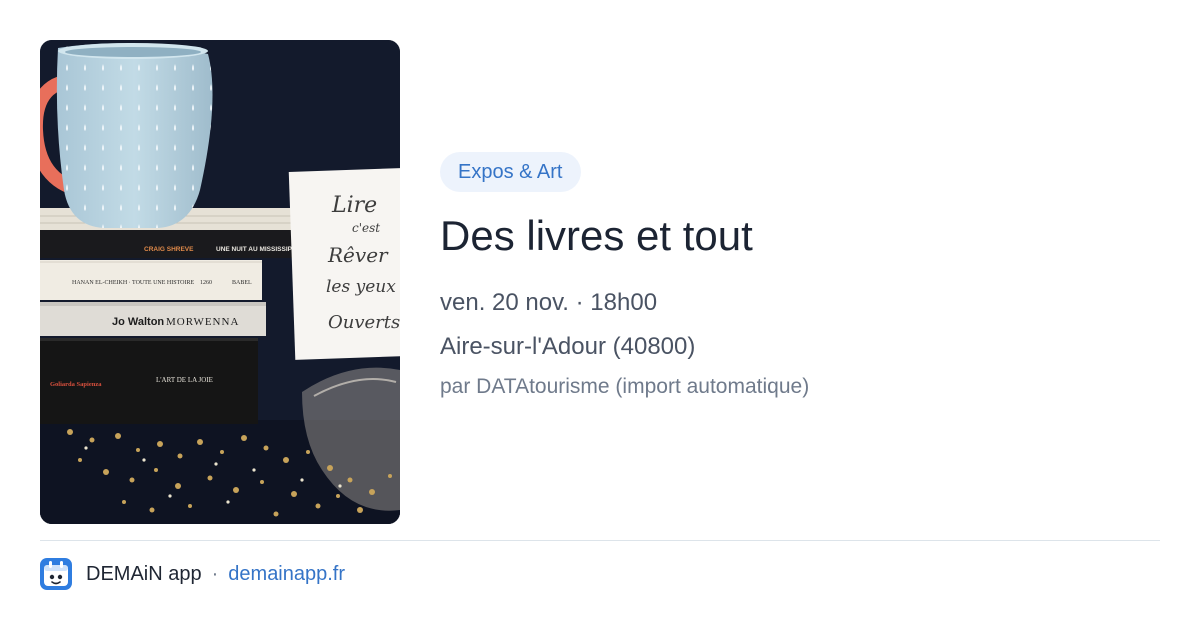 The height and width of the screenshot is (630, 1200). What do you see at coordinates (366, 228) in the screenshot?
I see `quote-line-2: c'est` at bounding box center [366, 228].